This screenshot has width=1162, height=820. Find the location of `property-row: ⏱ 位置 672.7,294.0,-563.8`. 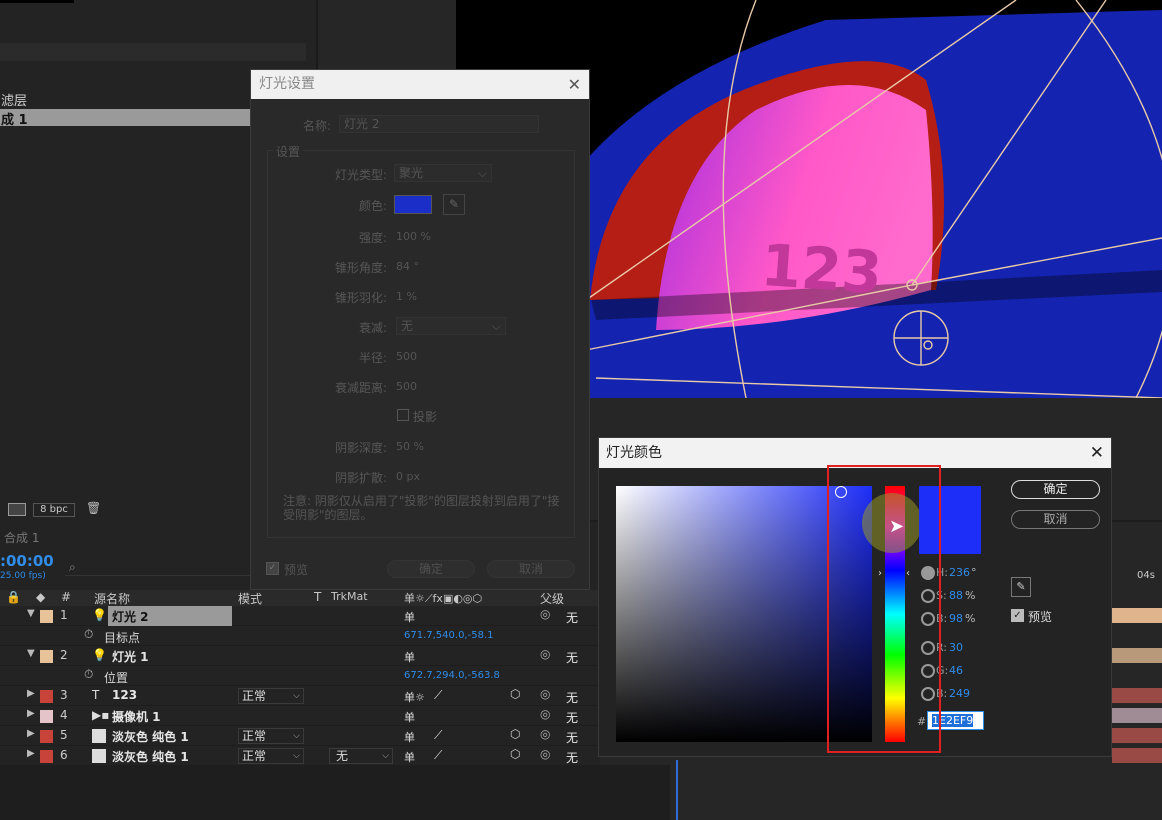

property-row: ⏱ 位置 672.7,294.0,-563.8 is located at coordinates (300, 676).